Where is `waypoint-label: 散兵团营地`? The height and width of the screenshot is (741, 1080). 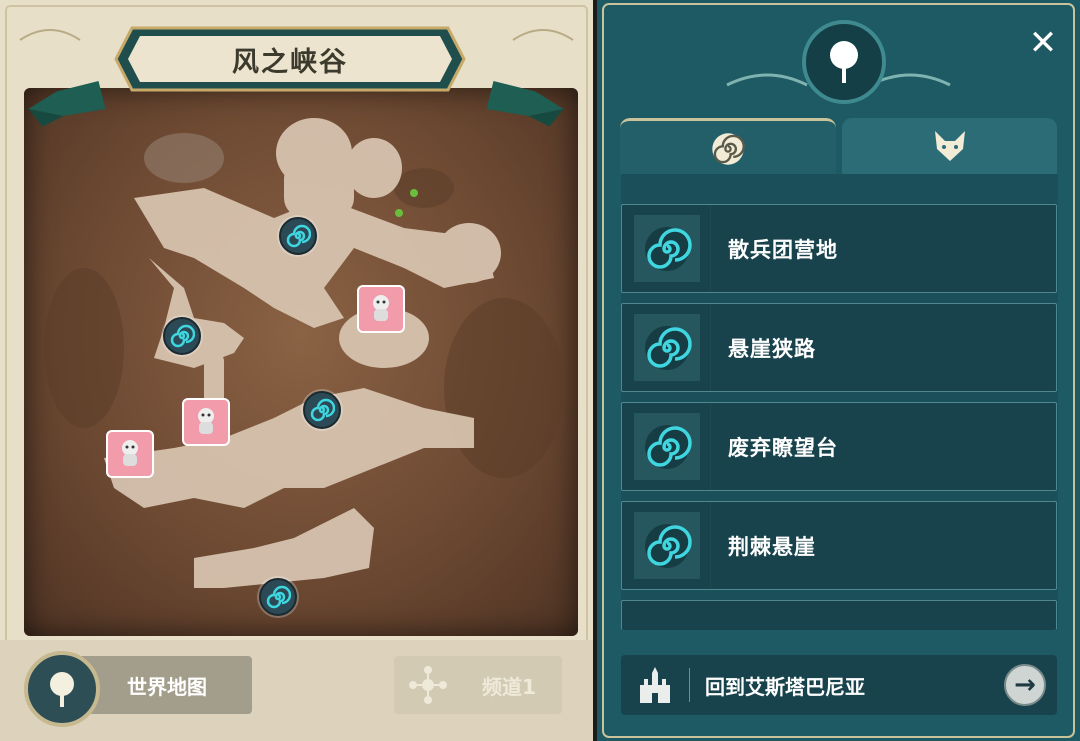 waypoint-label: 散兵团营地 is located at coordinates (783, 249).